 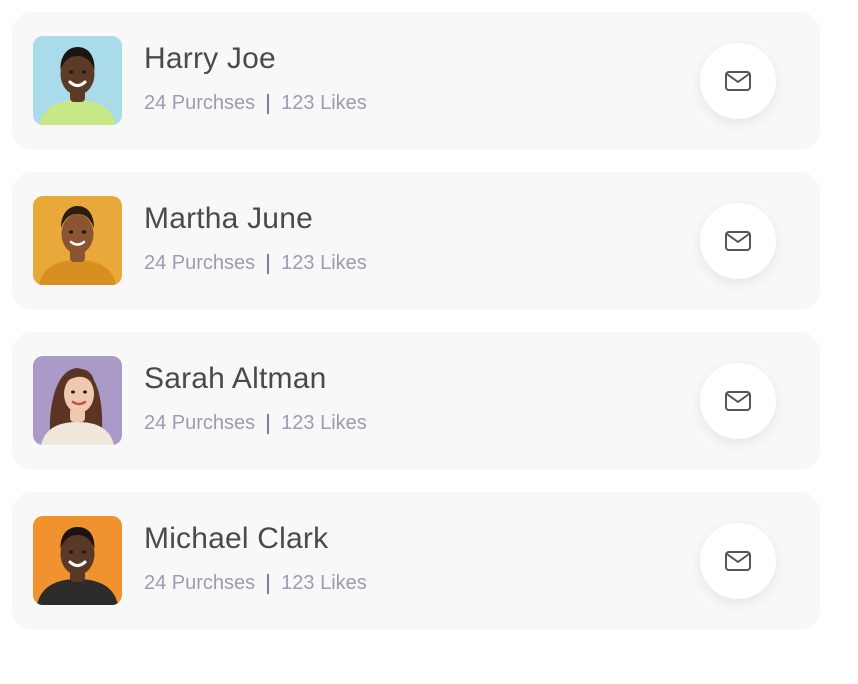 I want to click on contact-name: Harry Joe, so click(x=210, y=58).